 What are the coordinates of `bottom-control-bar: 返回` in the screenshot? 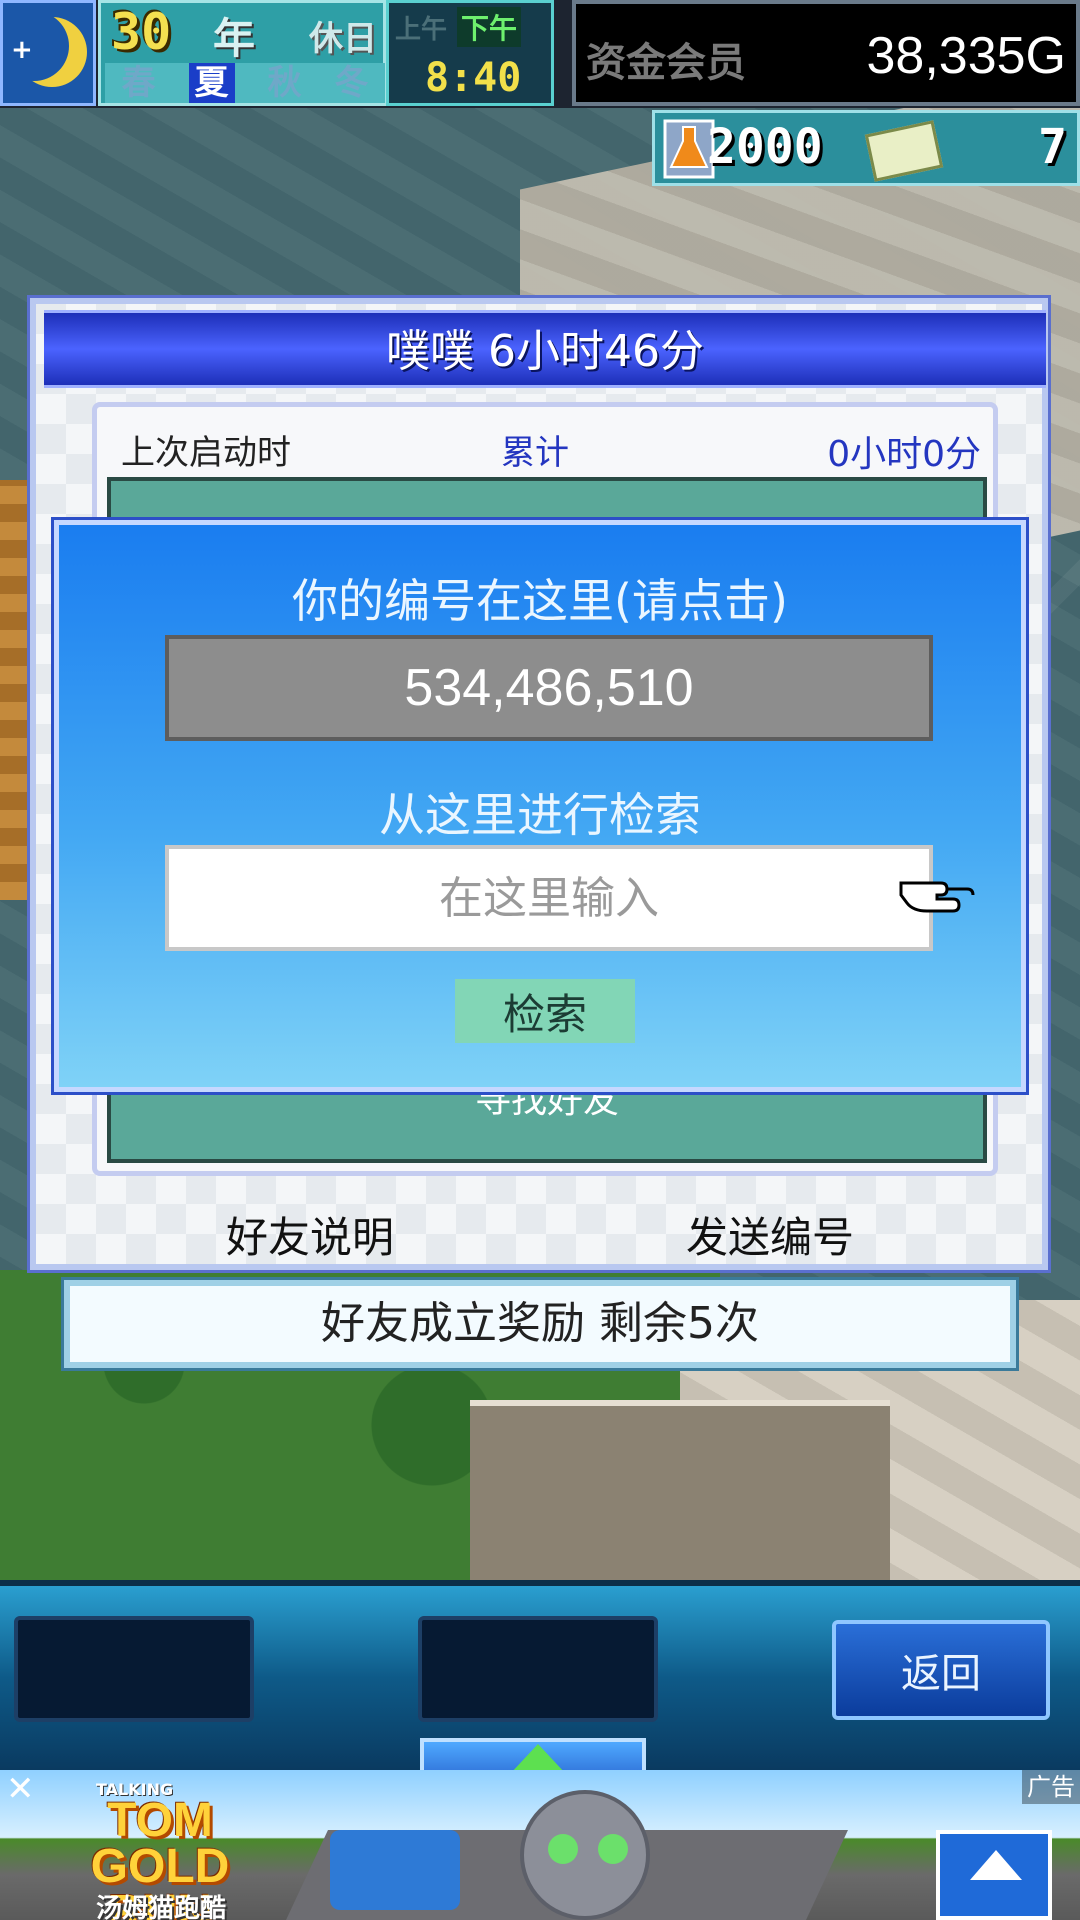 It's located at (540, 1679).